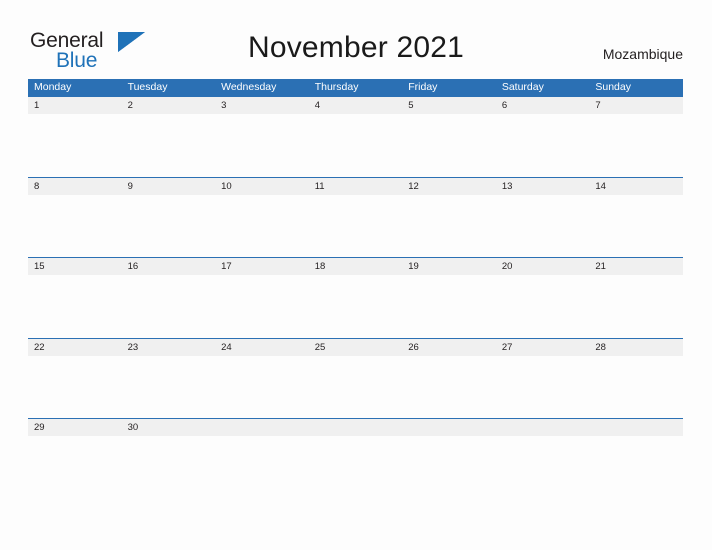 This screenshot has height=550, width=712. I want to click on weekday-thursday: Thursday, so click(336, 87).